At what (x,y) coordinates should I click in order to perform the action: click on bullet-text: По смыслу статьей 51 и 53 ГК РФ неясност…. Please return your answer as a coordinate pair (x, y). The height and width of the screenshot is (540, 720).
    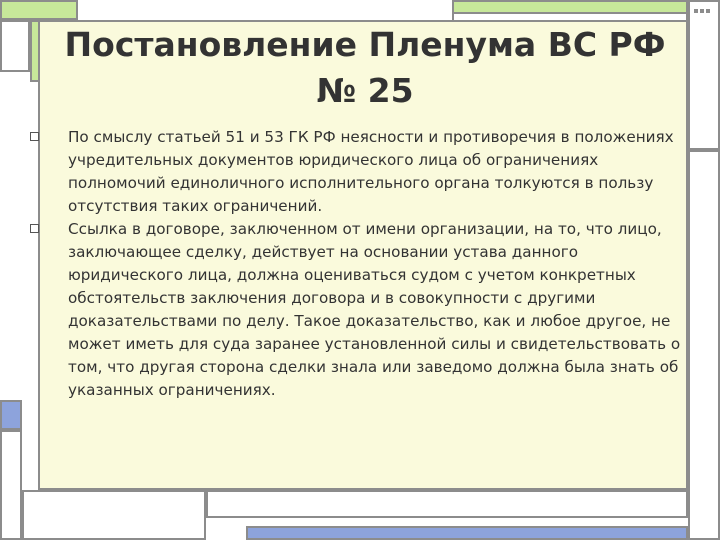
    Looking at the image, I should click on (371, 171).